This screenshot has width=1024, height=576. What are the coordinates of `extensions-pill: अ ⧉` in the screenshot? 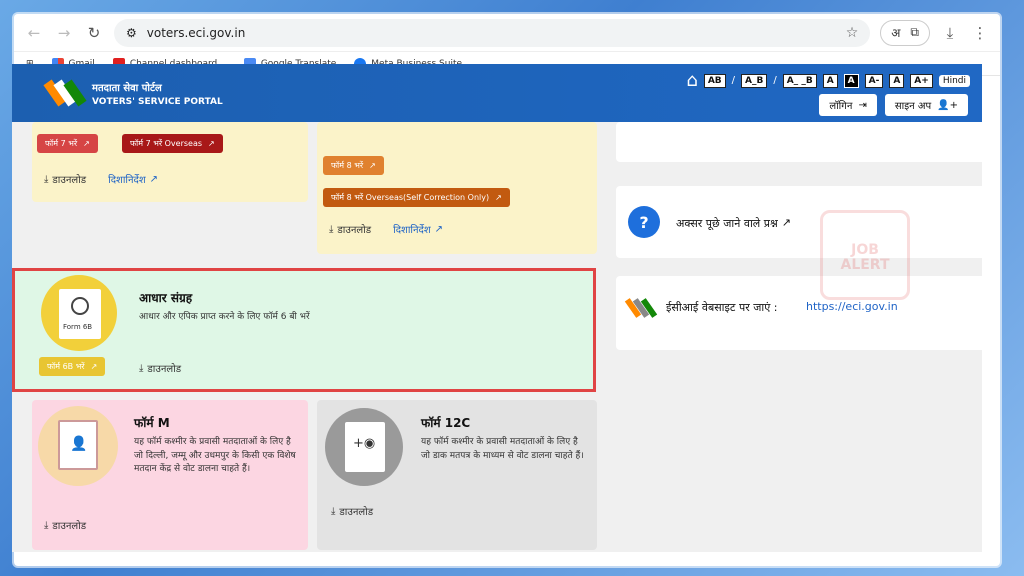 It's located at (905, 32).